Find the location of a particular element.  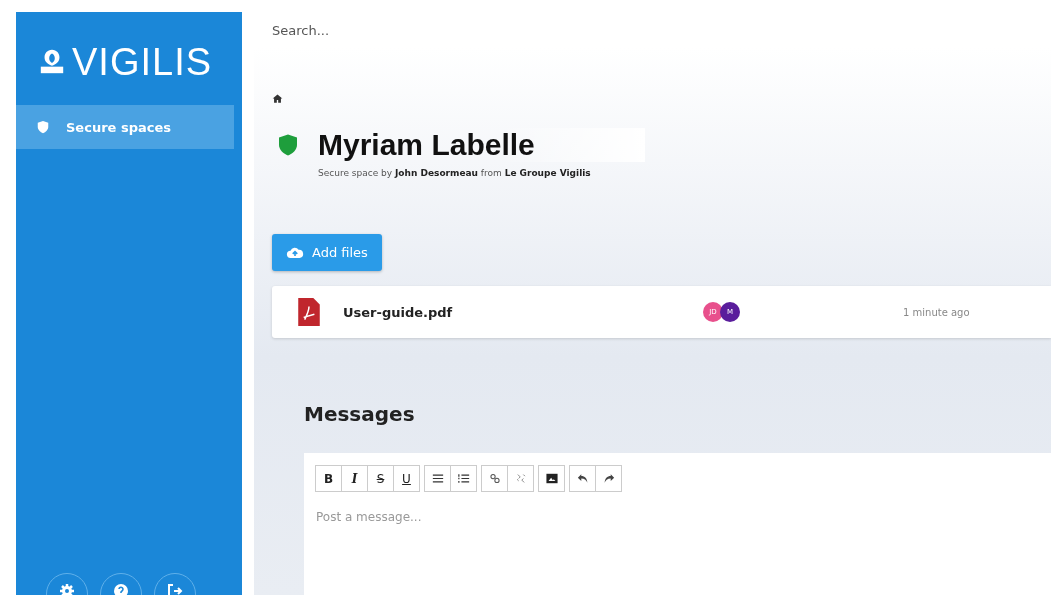

underline-button: U is located at coordinates (406, 478).